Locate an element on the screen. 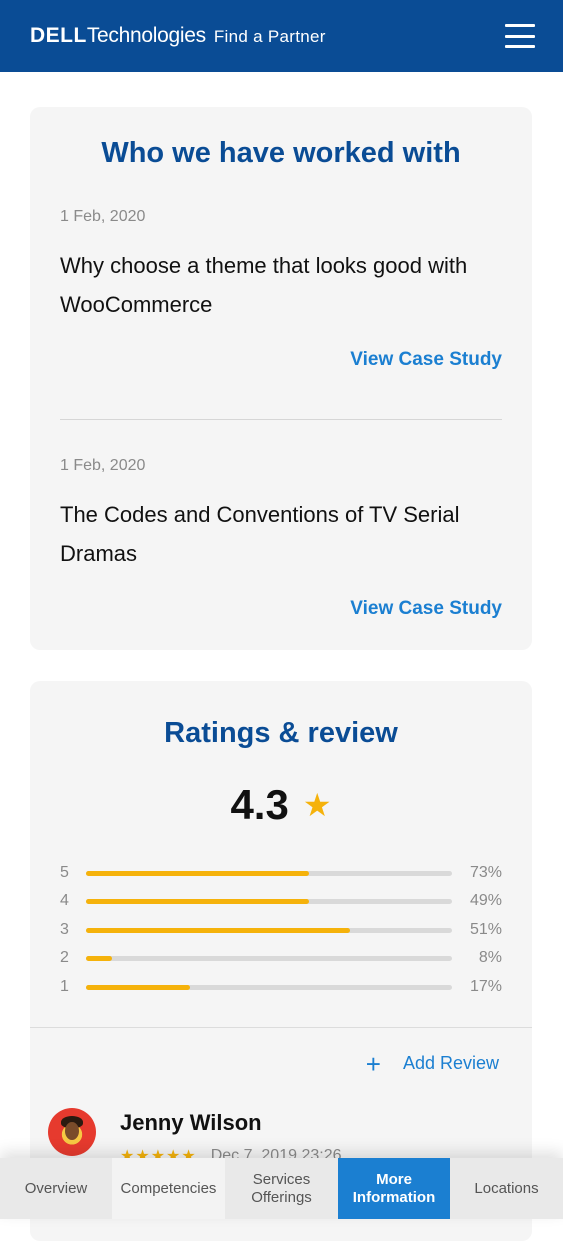 This screenshot has width=563, height=1241. star-icon: ★ is located at coordinates (317, 805).